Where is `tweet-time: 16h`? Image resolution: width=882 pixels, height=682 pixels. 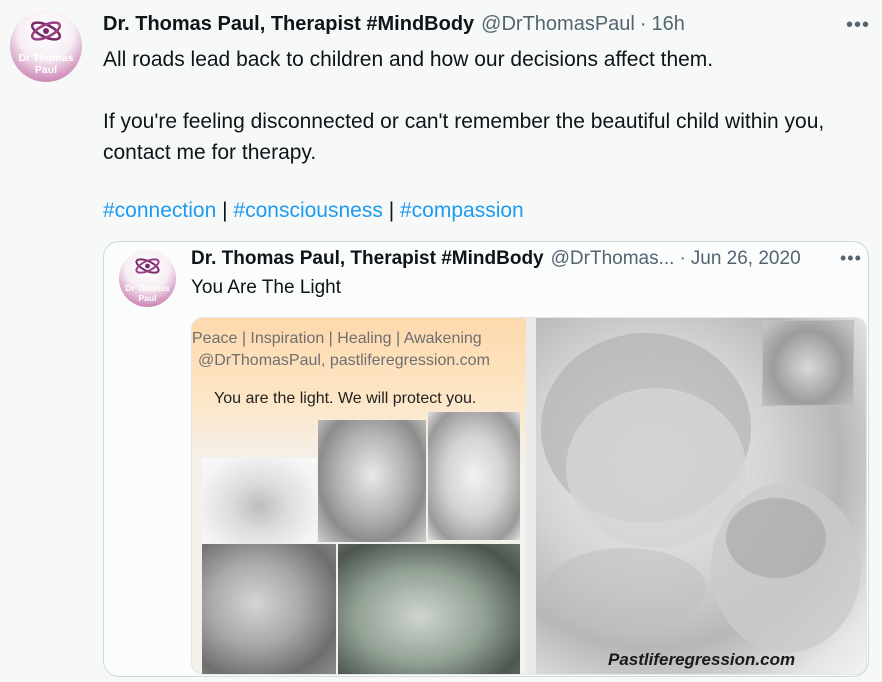
tweet-time: 16h is located at coordinates (668, 24).